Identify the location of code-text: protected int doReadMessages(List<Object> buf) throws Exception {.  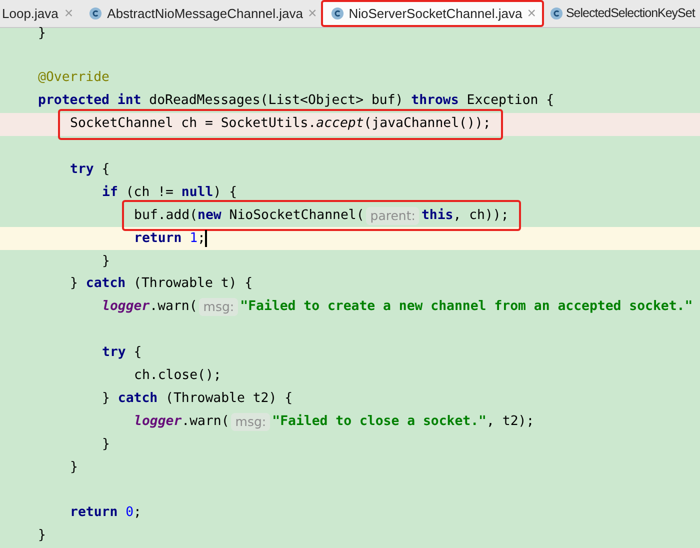
(296, 101).